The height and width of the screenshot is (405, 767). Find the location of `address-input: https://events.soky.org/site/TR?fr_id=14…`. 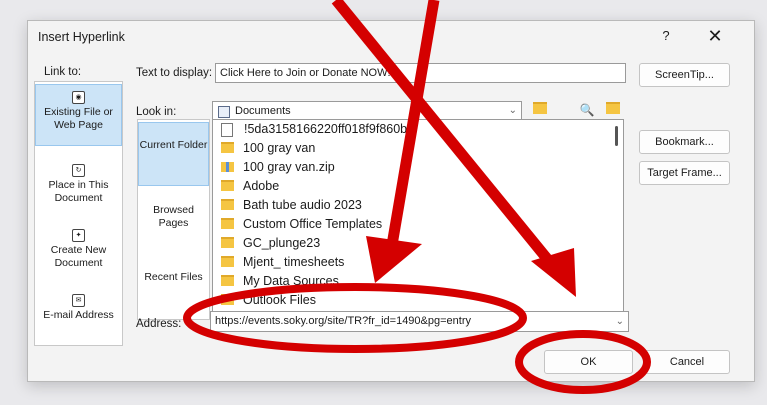

address-input: https://events.soky.org/site/TR?fr_id=14… is located at coordinates (419, 321).